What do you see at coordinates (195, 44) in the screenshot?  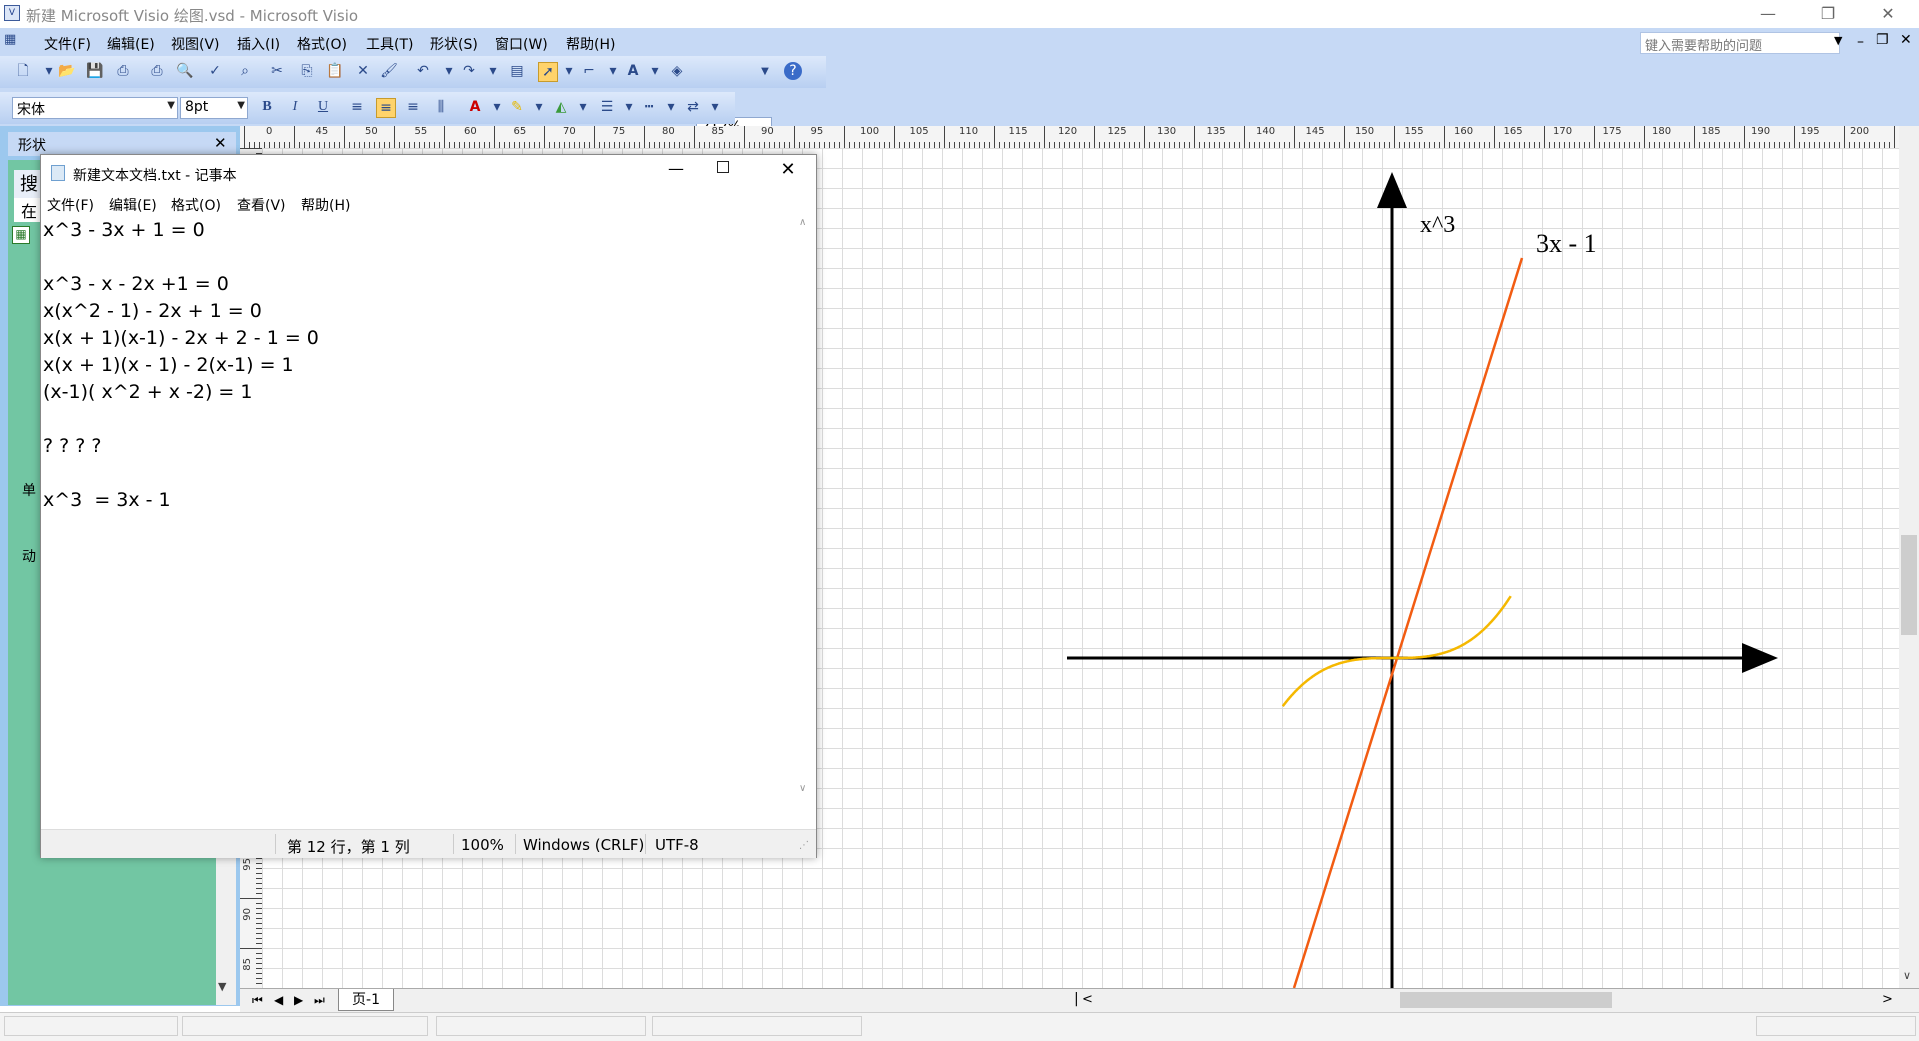 I see `menu-view: 视图(V)` at bounding box center [195, 44].